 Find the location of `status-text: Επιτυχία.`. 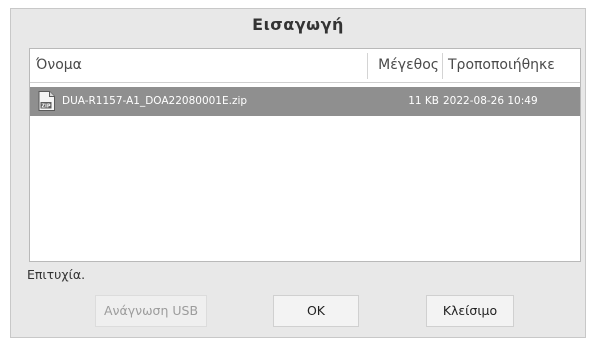

status-text: Επιτυχία. is located at coordinates (56, 274).